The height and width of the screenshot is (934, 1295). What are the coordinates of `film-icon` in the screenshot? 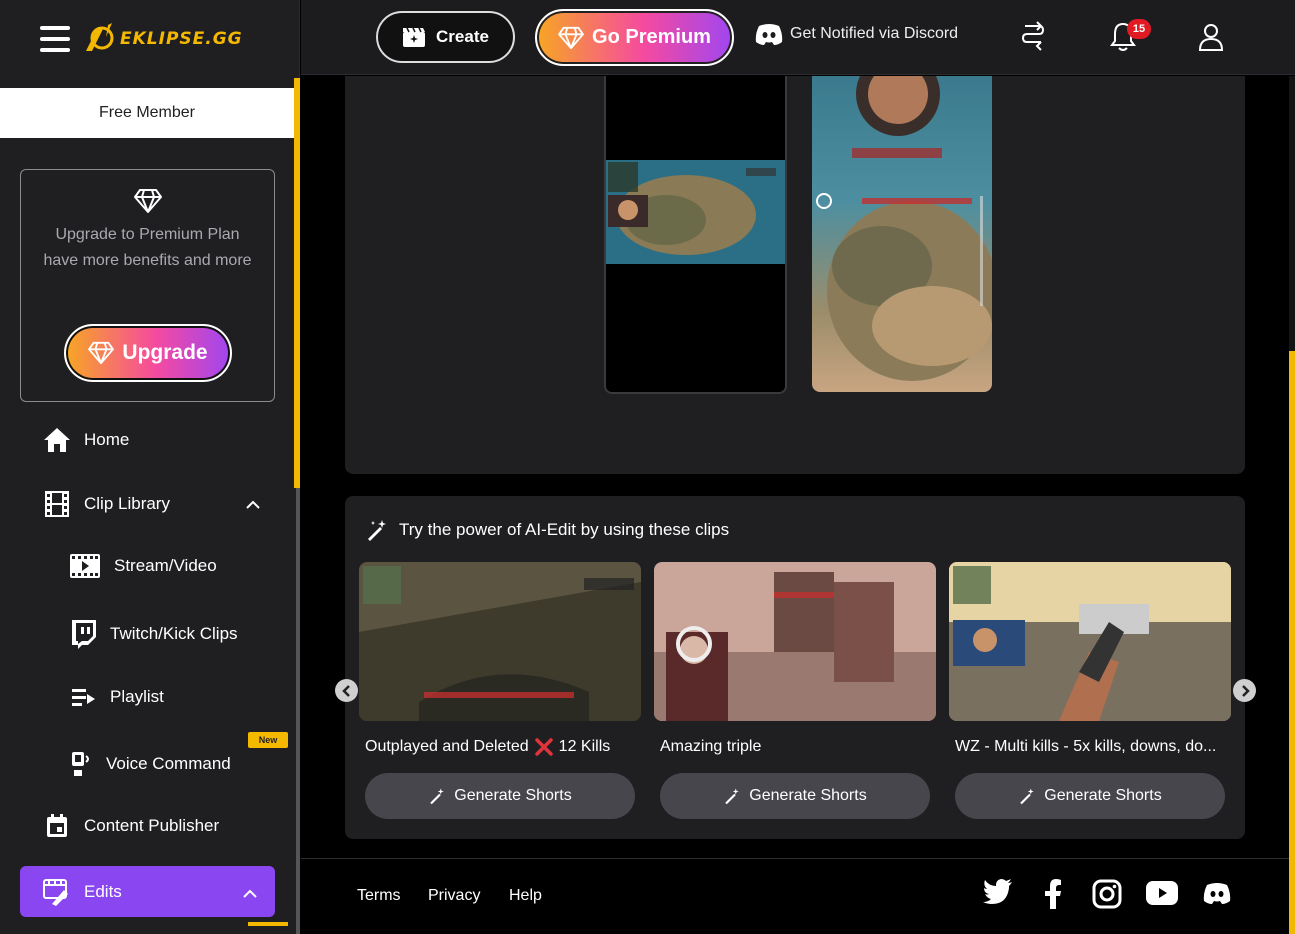 It's located at (57, 504).